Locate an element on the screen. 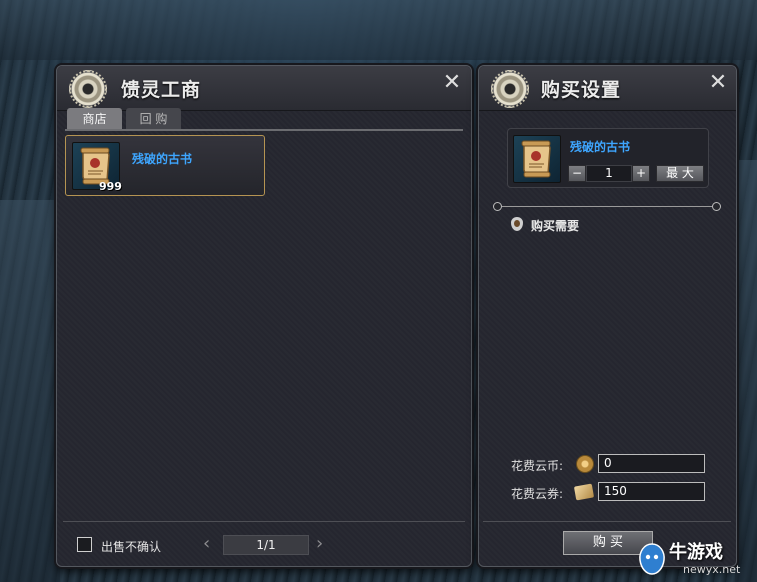 This screenshot has height=582, width=757. purchase-item-box: 残破的古书 − 1 + 最 大 is located at coordinates (608, 158).